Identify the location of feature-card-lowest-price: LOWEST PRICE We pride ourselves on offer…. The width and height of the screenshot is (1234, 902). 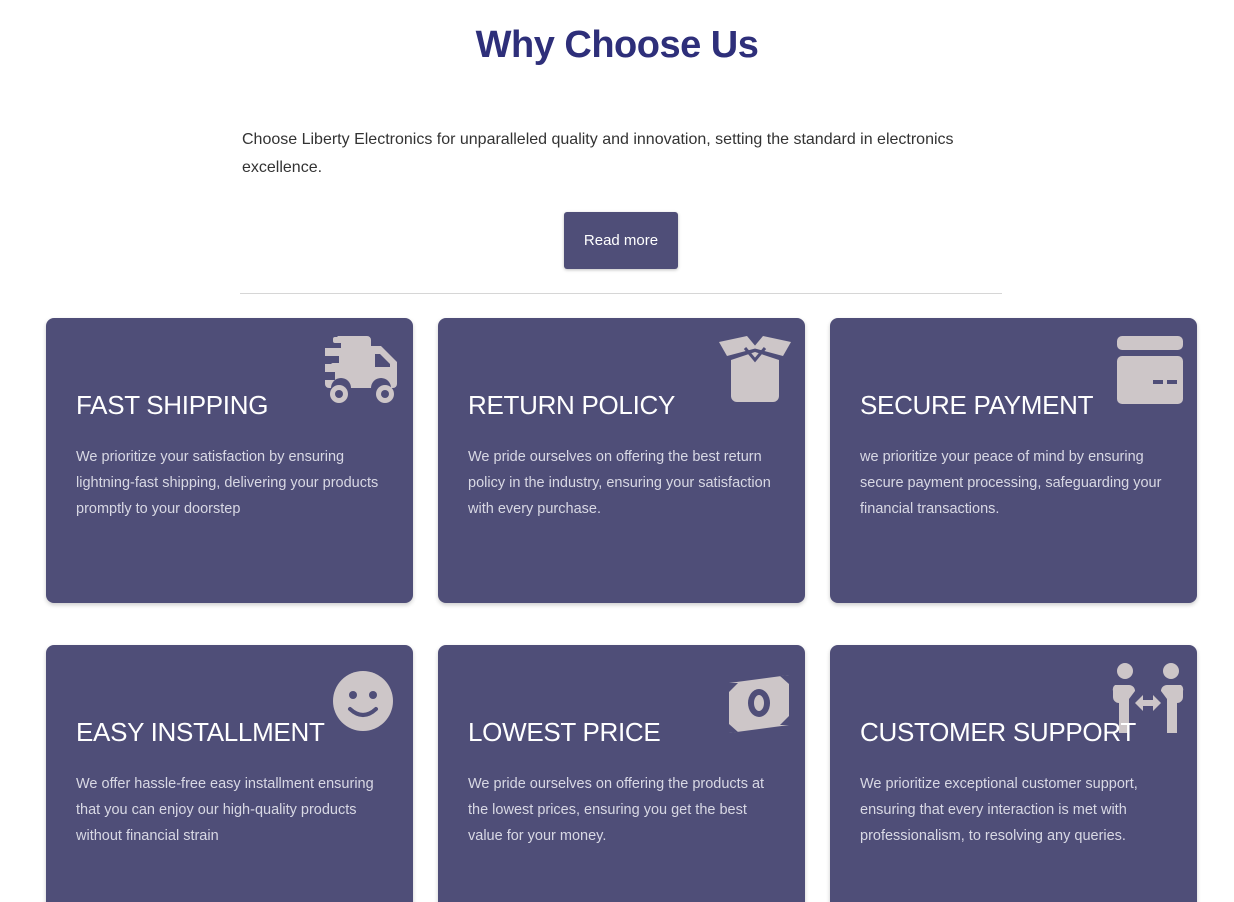
(621, 773).